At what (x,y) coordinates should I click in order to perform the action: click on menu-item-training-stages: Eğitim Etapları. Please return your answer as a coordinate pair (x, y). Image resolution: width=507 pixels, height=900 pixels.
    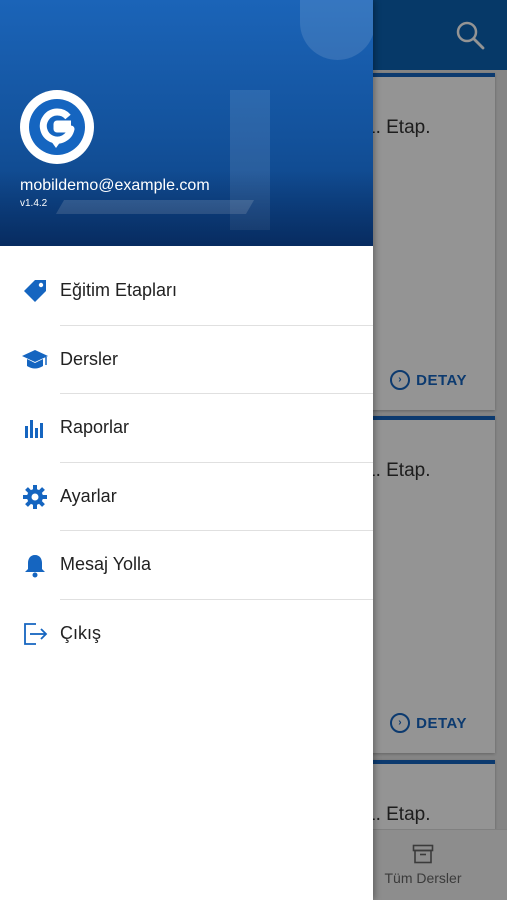
    Looking at the image, I should click on (186, 291).